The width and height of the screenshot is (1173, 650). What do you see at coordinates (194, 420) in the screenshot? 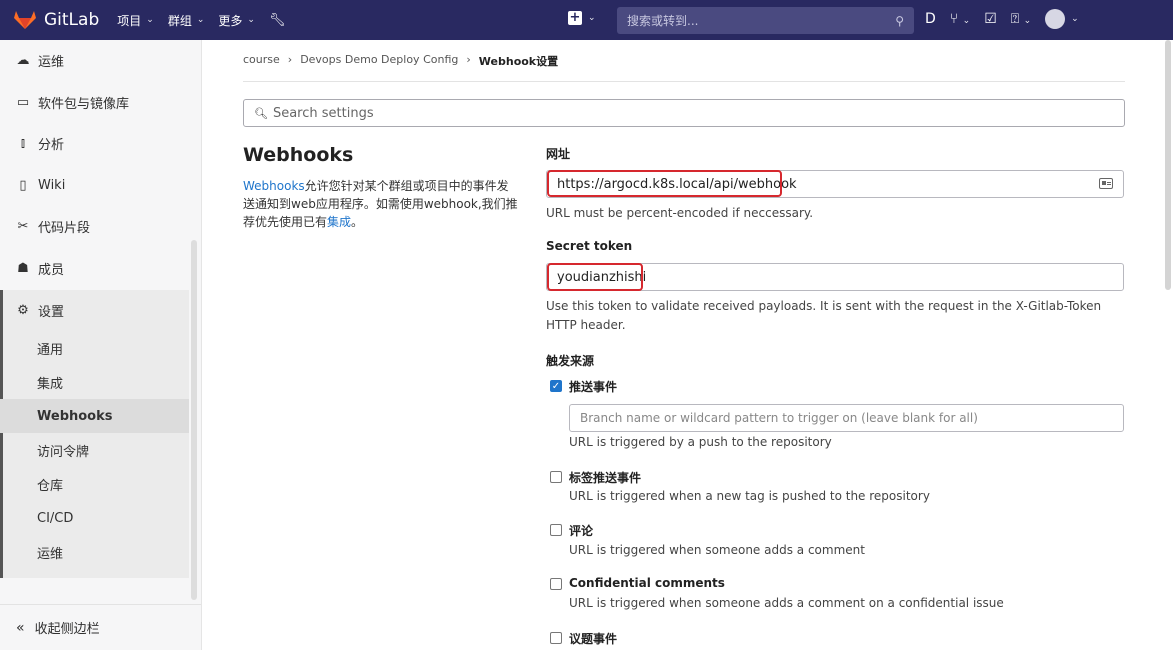
I see `sidebar-scrollbar` at bounding box center [194, 420].